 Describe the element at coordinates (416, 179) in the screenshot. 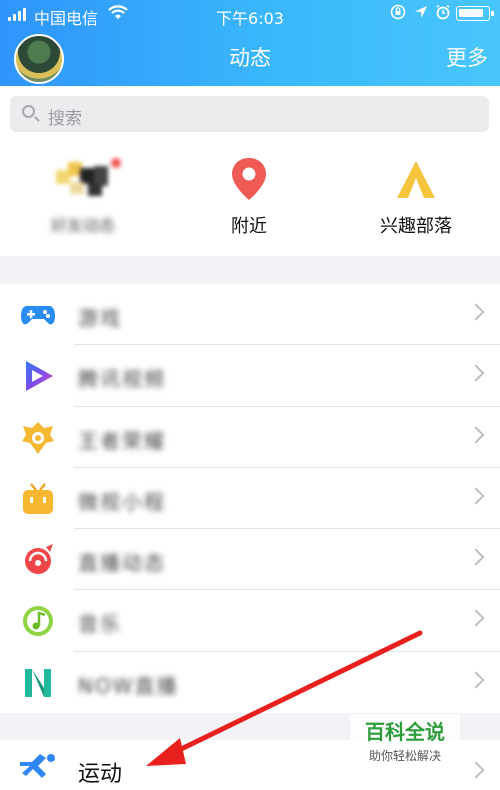

I see `tent-icon` at that location.